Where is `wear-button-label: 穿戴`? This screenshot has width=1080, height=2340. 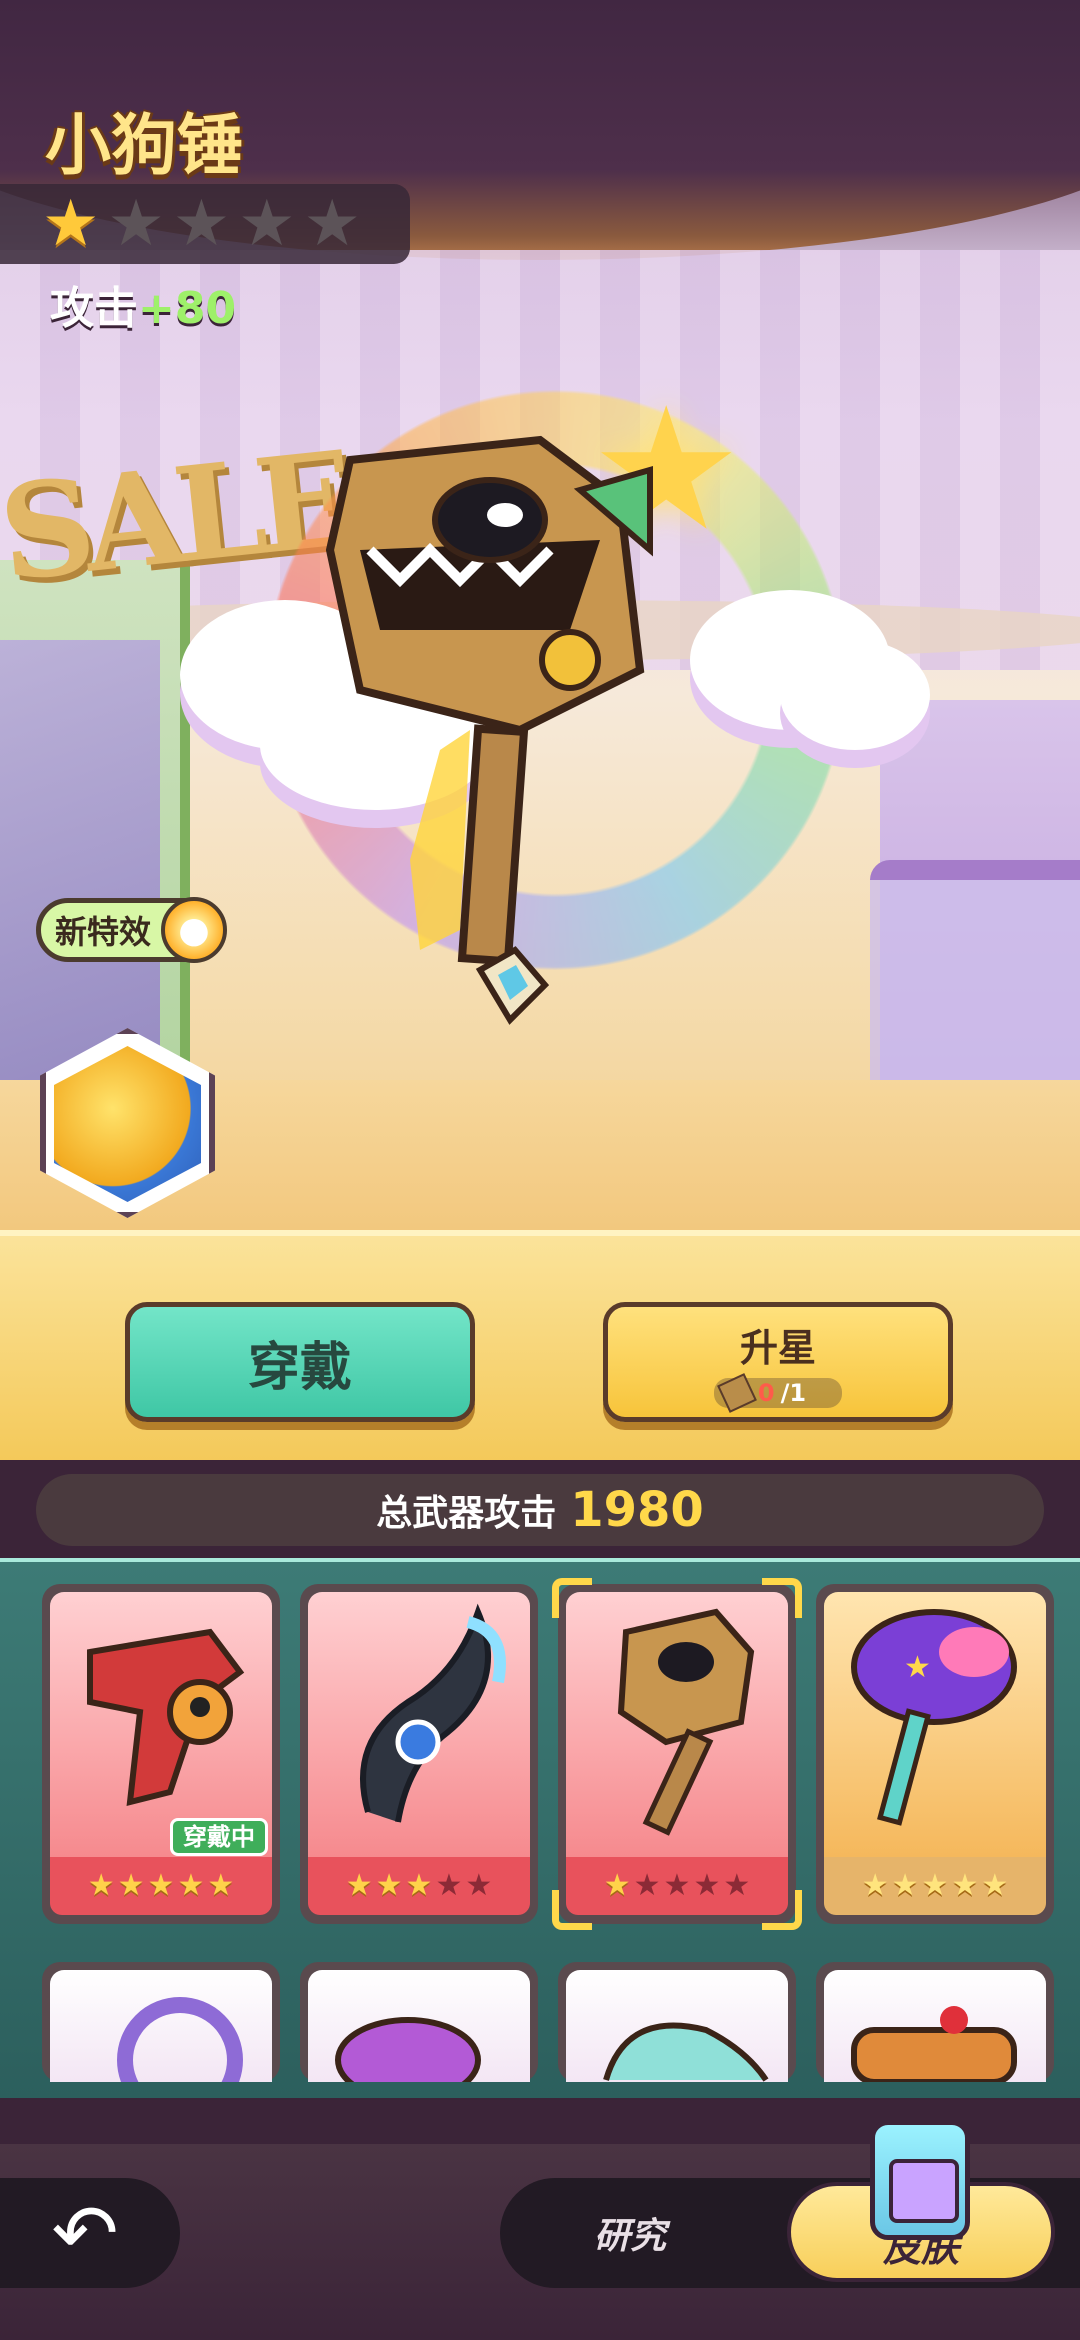
wear-button-label: 穿戴 is located at coordinates (299, 1367).